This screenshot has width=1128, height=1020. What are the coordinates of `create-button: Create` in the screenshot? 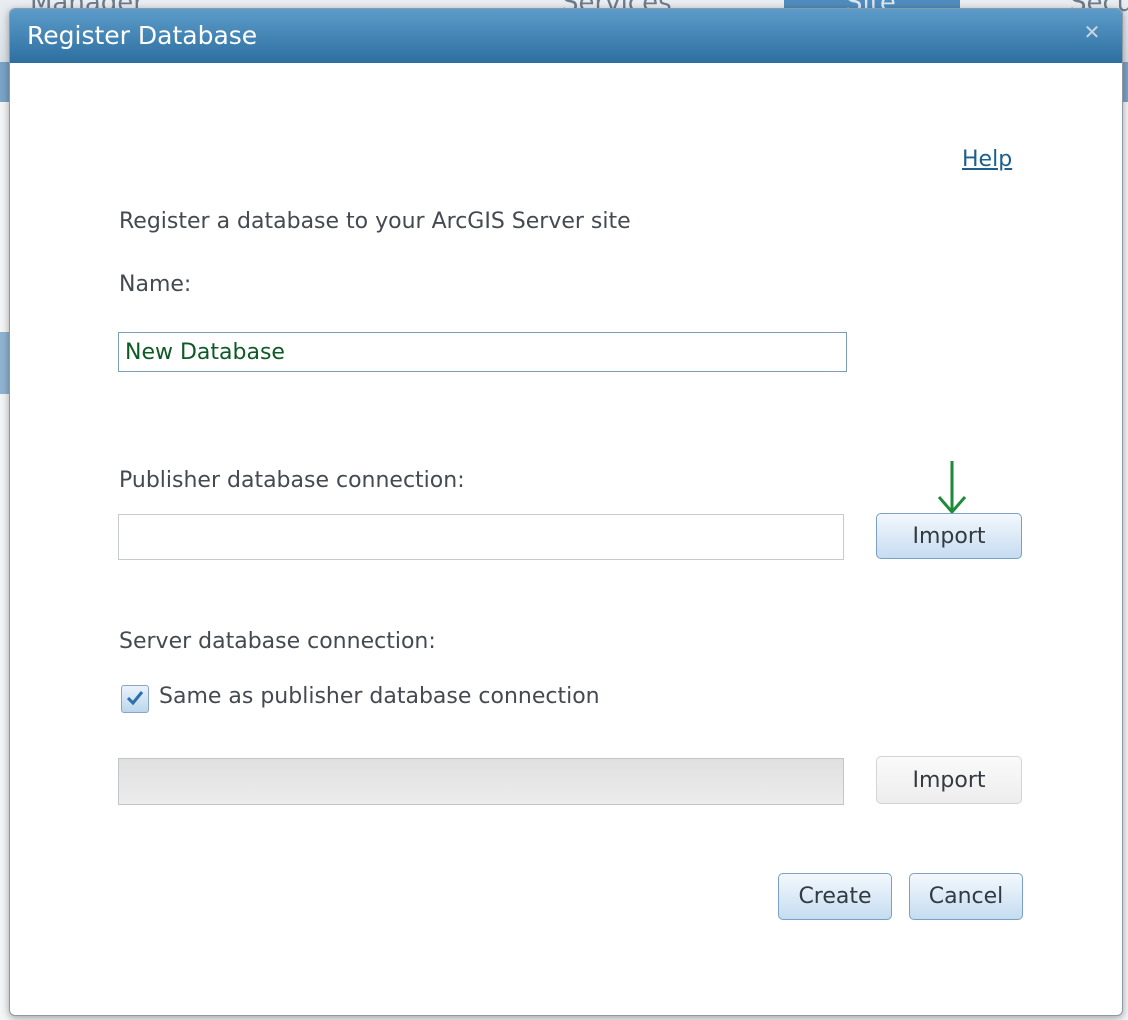 It's located at (835, 896).